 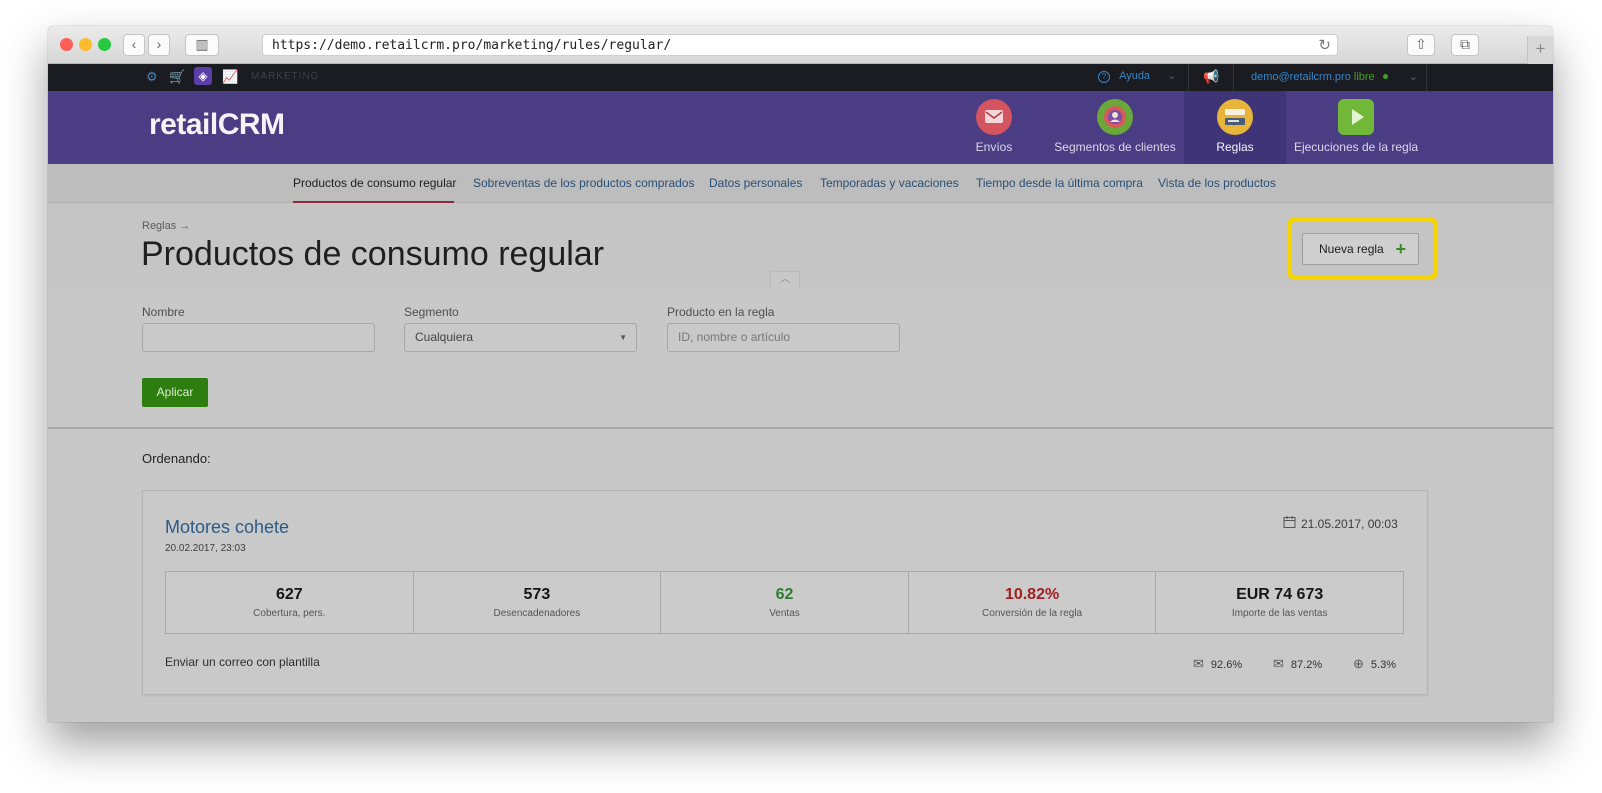 What do you see at coordinates (134, 45) in the screenshot?
I see `chevron-left-icon: ‹` at bounding box center [134, 45].